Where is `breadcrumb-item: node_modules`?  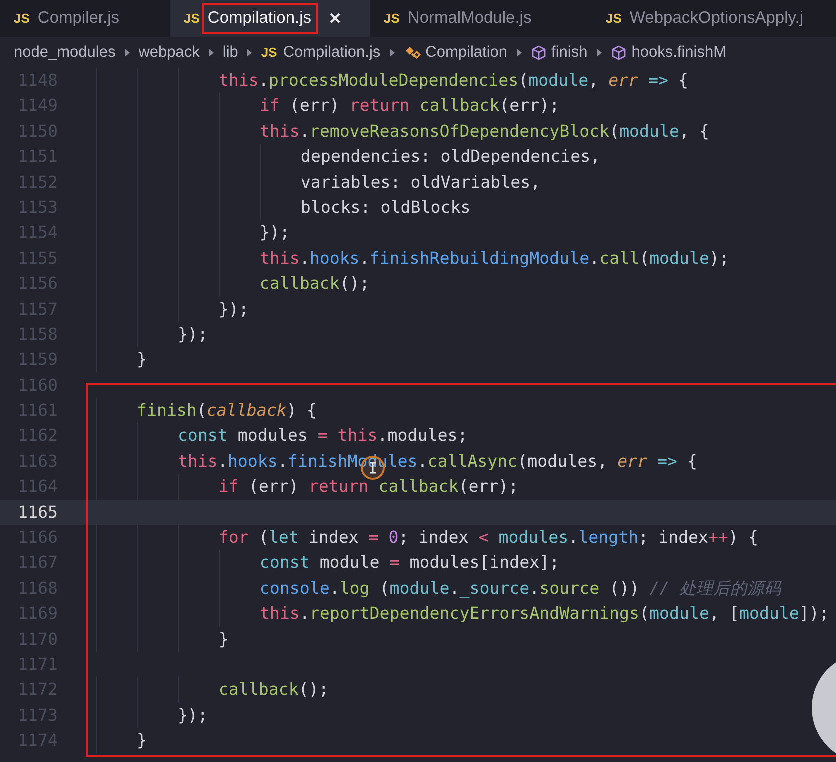 breadcrumb-item: node_modules is located at coordinates (65, 52).